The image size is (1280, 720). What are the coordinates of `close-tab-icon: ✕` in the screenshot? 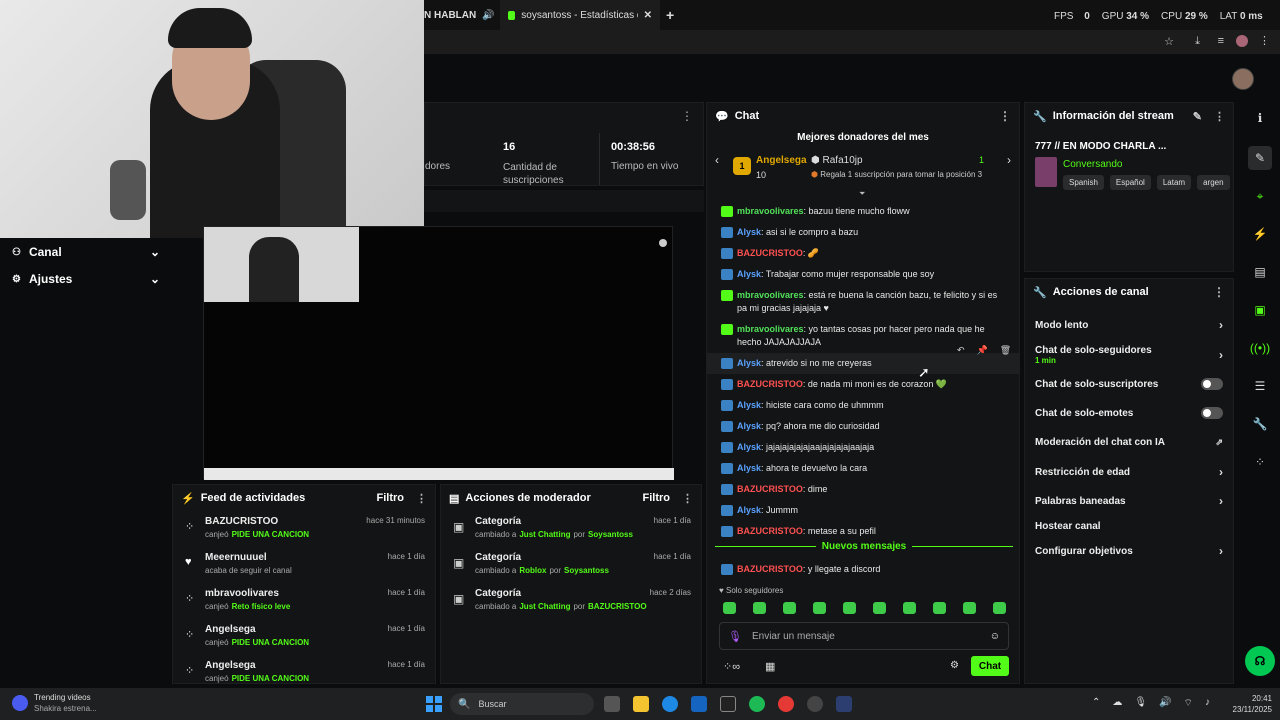 It's located at (648, 15).